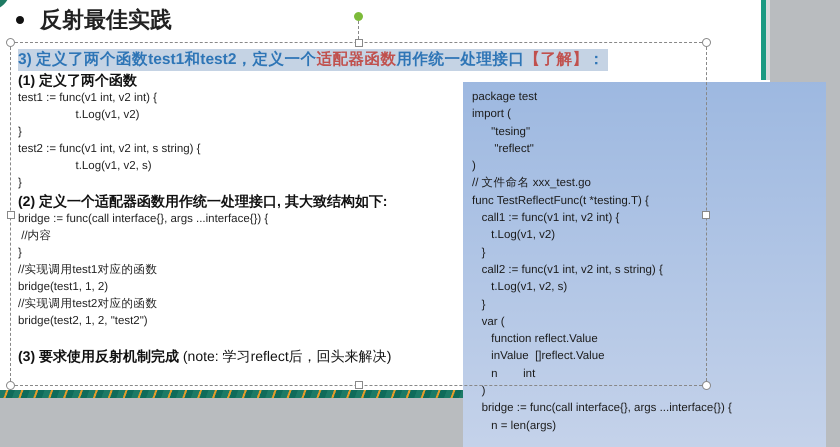  Describe the element at coordinates (88, 304) in the screenshot. I see `code-line: //实现调用test2对应的函数` at that location.